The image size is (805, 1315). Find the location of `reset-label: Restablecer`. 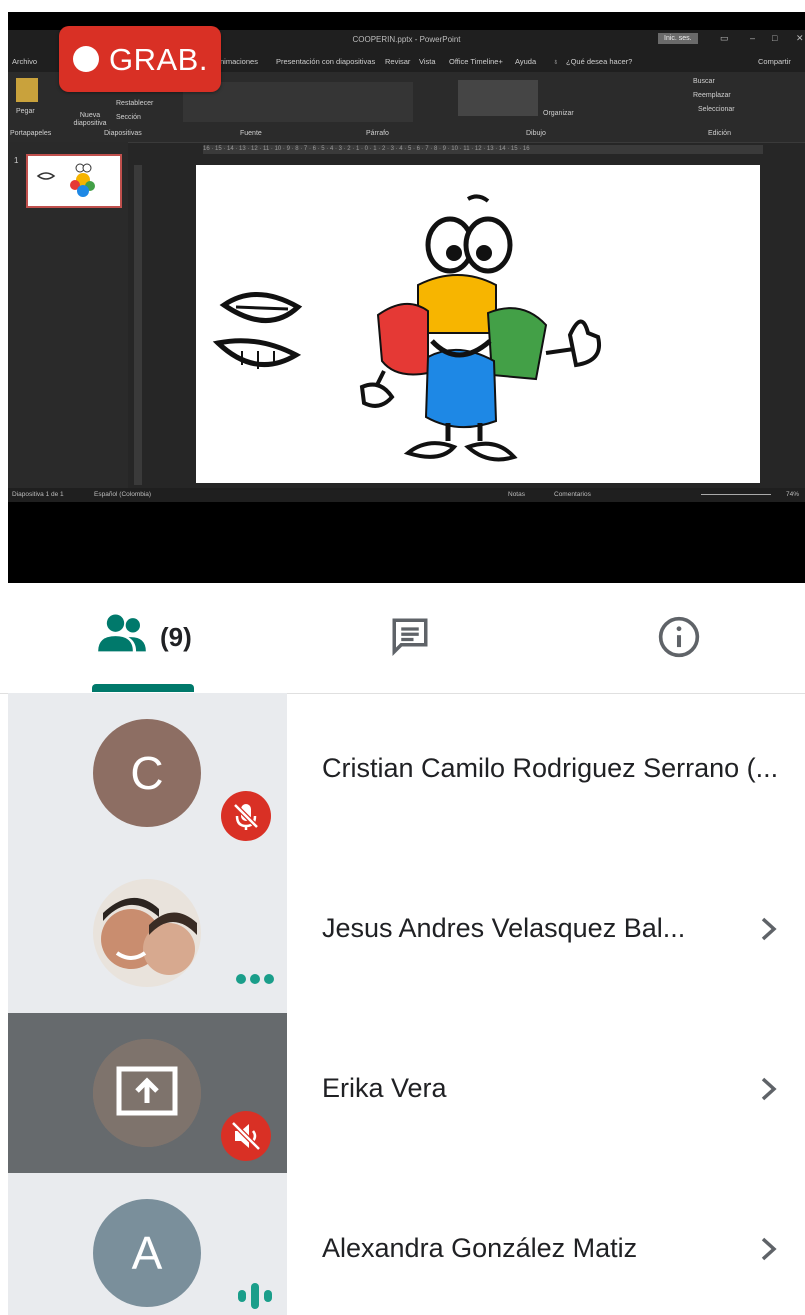

reset-label: Restablecer is located at coordinates (135, 103).